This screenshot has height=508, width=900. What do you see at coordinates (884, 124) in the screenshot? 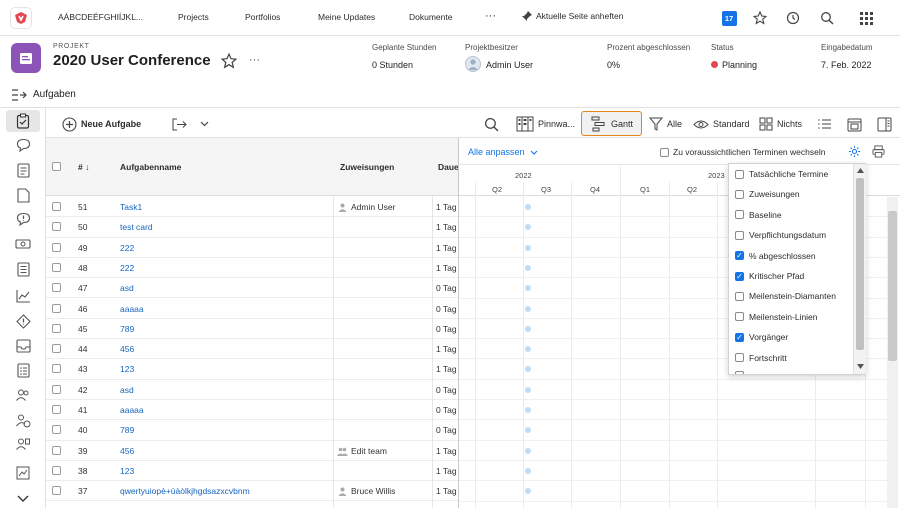
I see `panel-toggle-button` at bounding box center [884, 124].